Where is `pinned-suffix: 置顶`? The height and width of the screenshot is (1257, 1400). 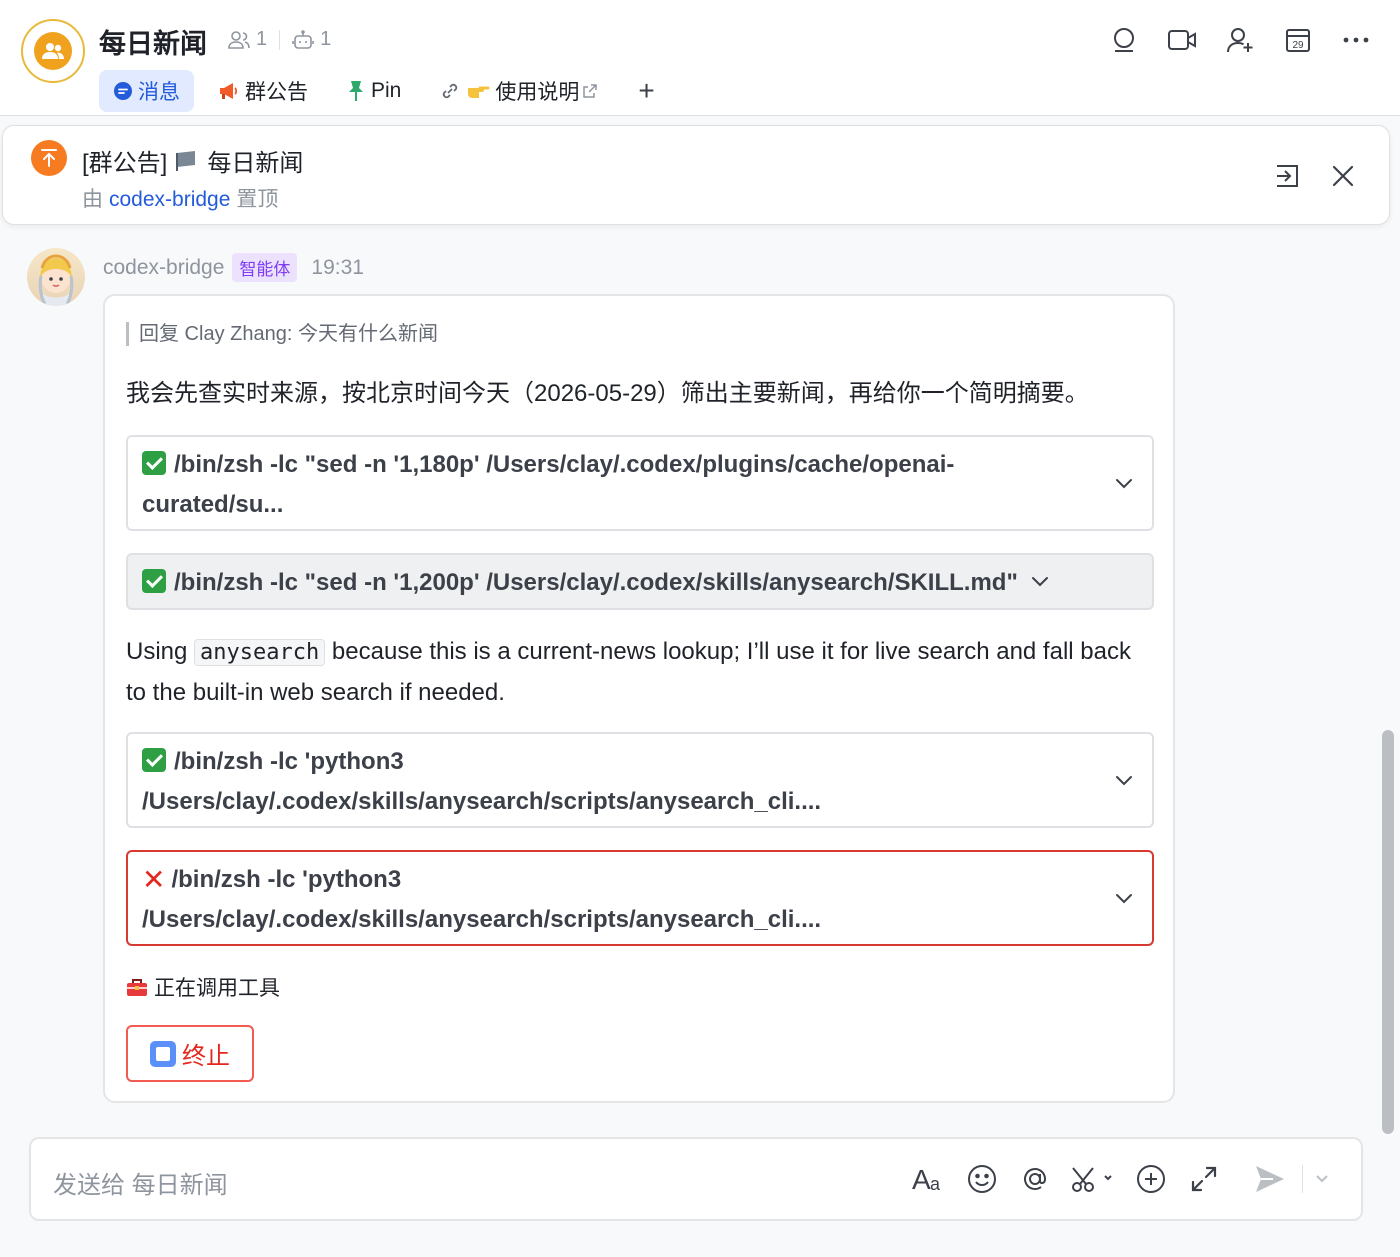
pinned-suffix: 置顶 is located at coordinates (257, 199).